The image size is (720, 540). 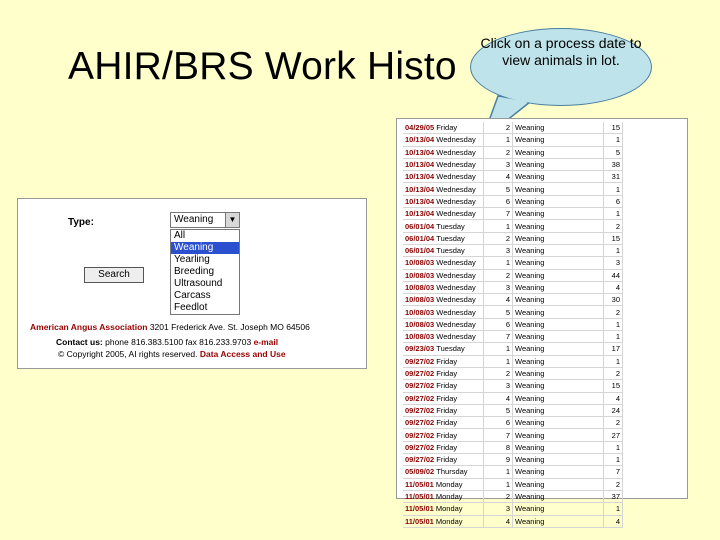 I want to click on org-name: American Angus Association, so click(x=89, y=327).